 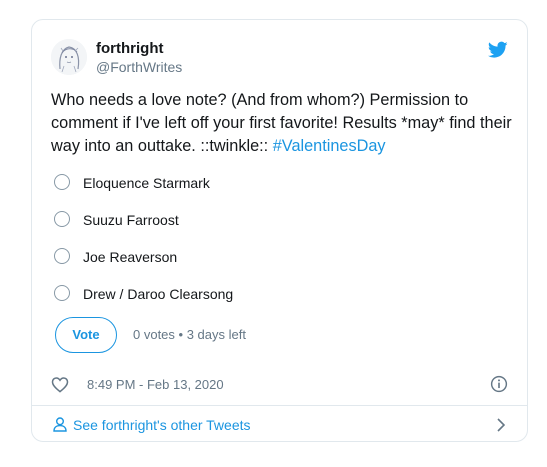 What do you see at coordinates (139, 67) in the screenshot?
I see `user-handle: @ForthWrites` at bounding box center [139, 67].